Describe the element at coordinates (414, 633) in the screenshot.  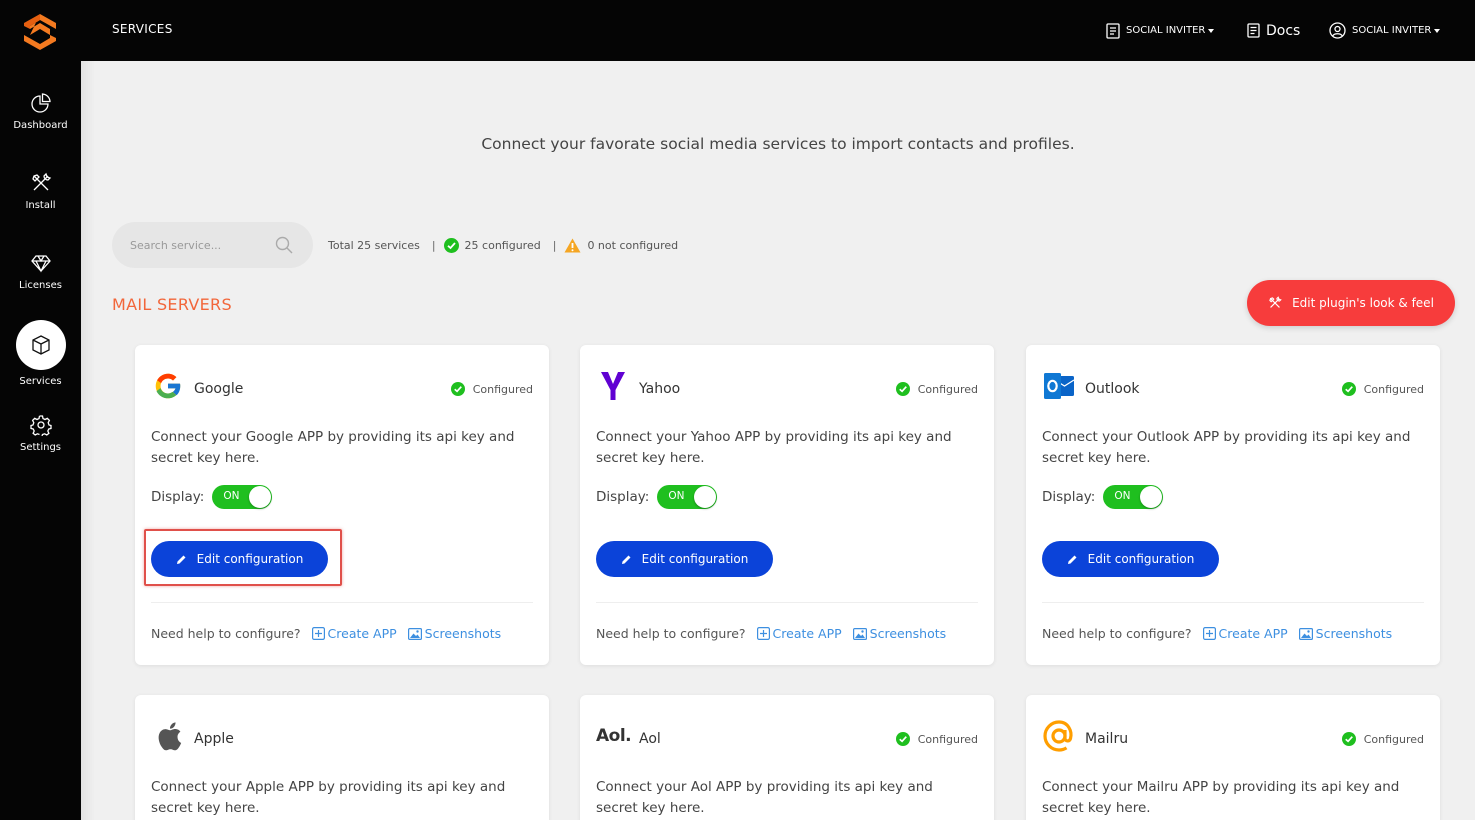
I see `image-icon` at that location.